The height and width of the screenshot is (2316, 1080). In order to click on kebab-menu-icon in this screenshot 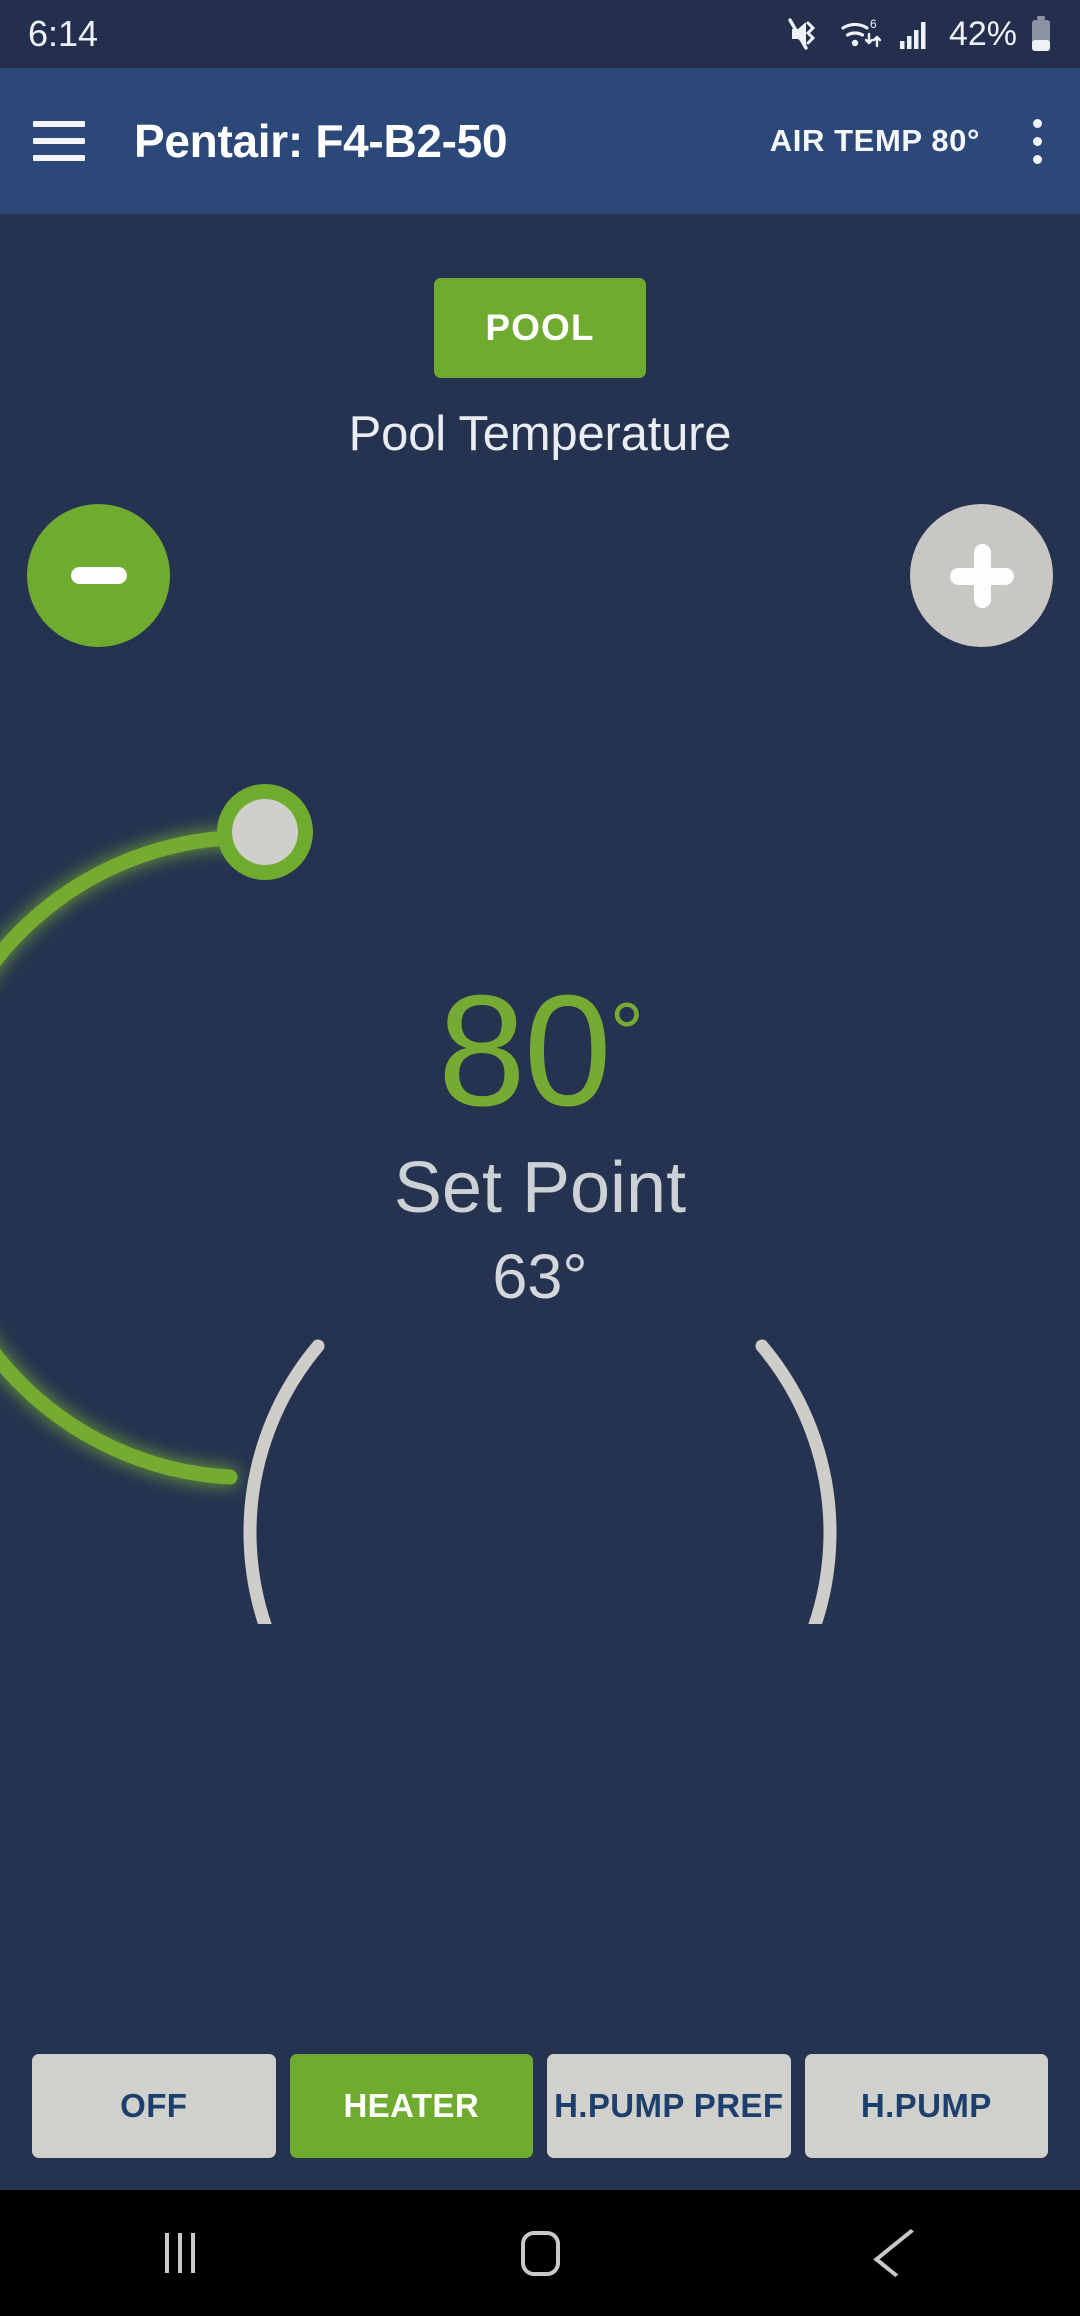, I will do `click(1037, 141)`.